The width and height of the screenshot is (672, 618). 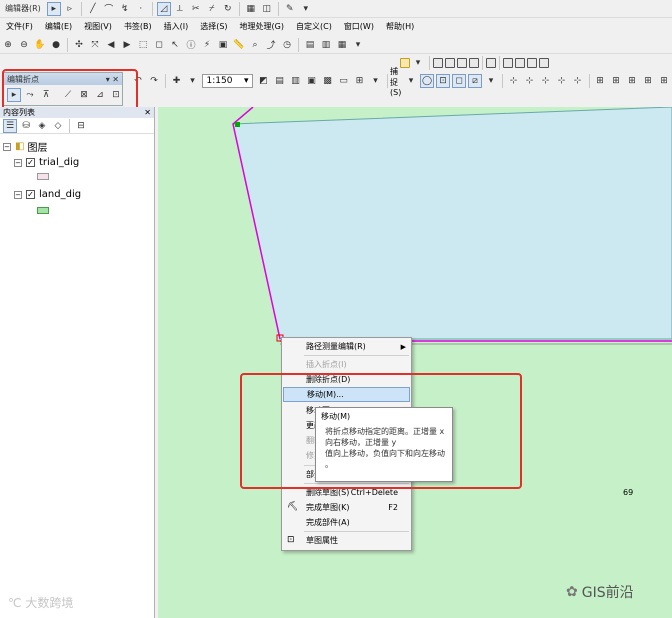 I want to click on menu-selection: 选择(S), so click(x=213, y=27).